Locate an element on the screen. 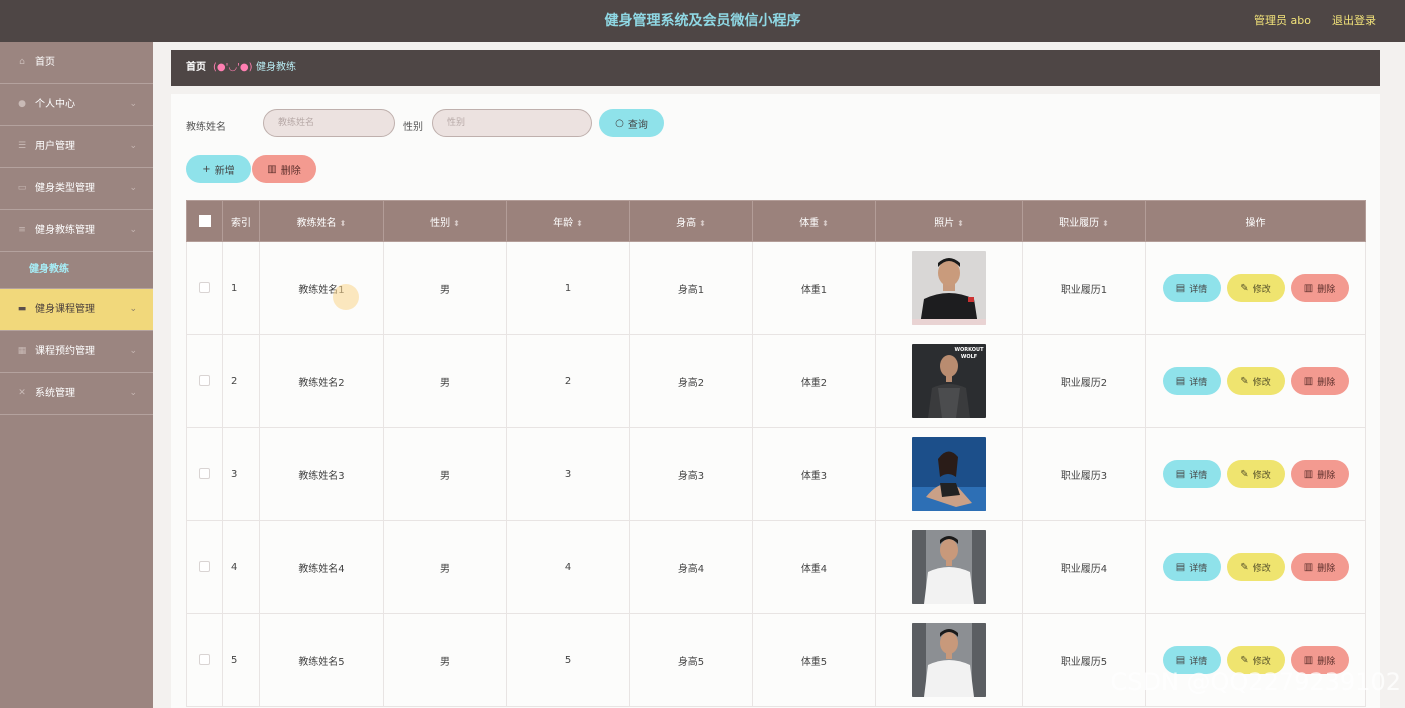 The image size is (1405, 708). sidebar-item-label: 健身教练管理 is located at coordinates (65, 230).